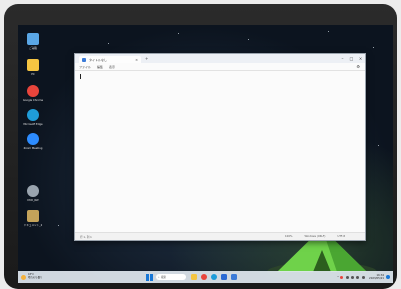  What do you see at coordinates (342, 277) in the screenshot?
I see `tray-app-icon` at bounding box center [342, 277].